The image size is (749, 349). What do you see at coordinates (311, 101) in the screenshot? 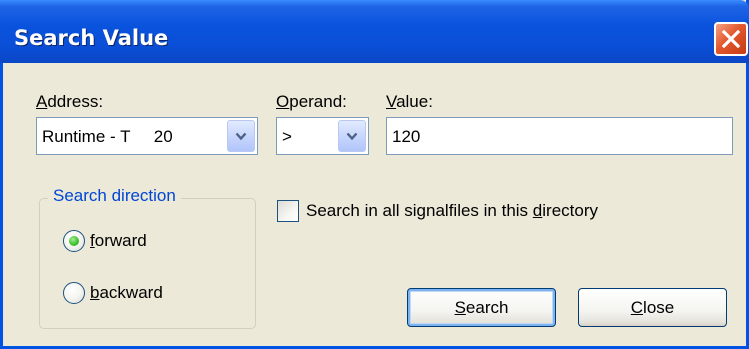
I see `operand-label: Operand:` at bounding box center [311, 101].